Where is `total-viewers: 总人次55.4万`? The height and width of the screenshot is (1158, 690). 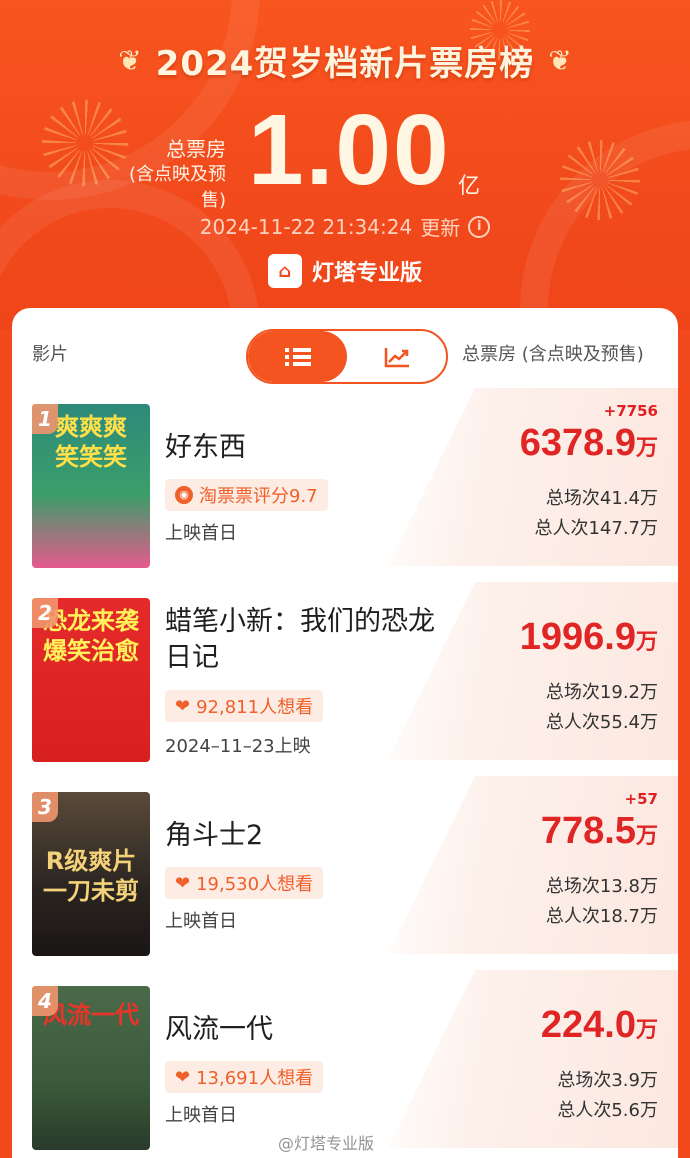
total-viewers: 总人次55.4万 is located at coordinates (601, 722).